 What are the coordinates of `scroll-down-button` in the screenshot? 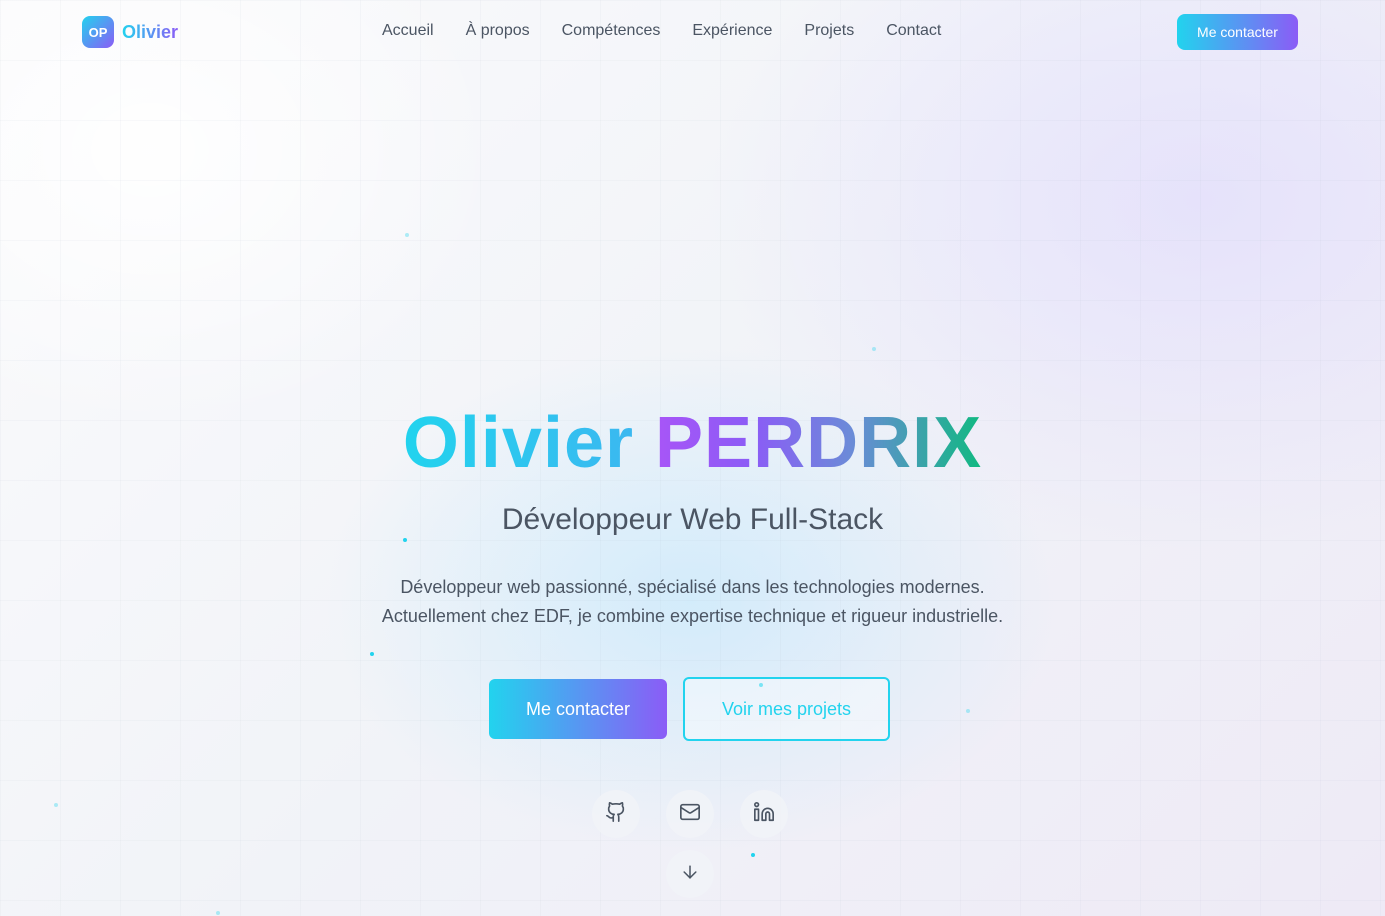 It's located at (690, 874).